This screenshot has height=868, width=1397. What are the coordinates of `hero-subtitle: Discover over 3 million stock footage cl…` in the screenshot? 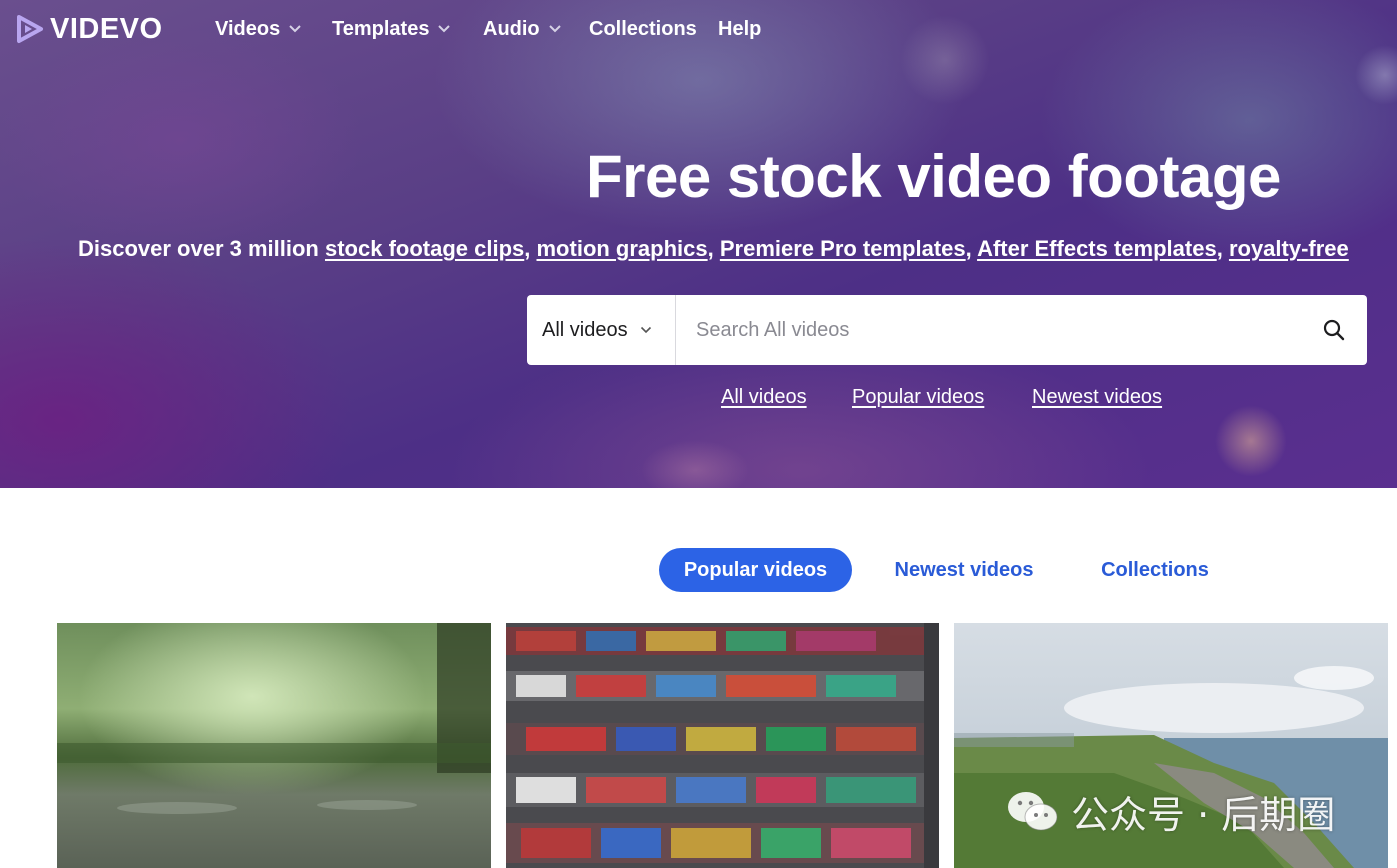 It's located at (737, 249).